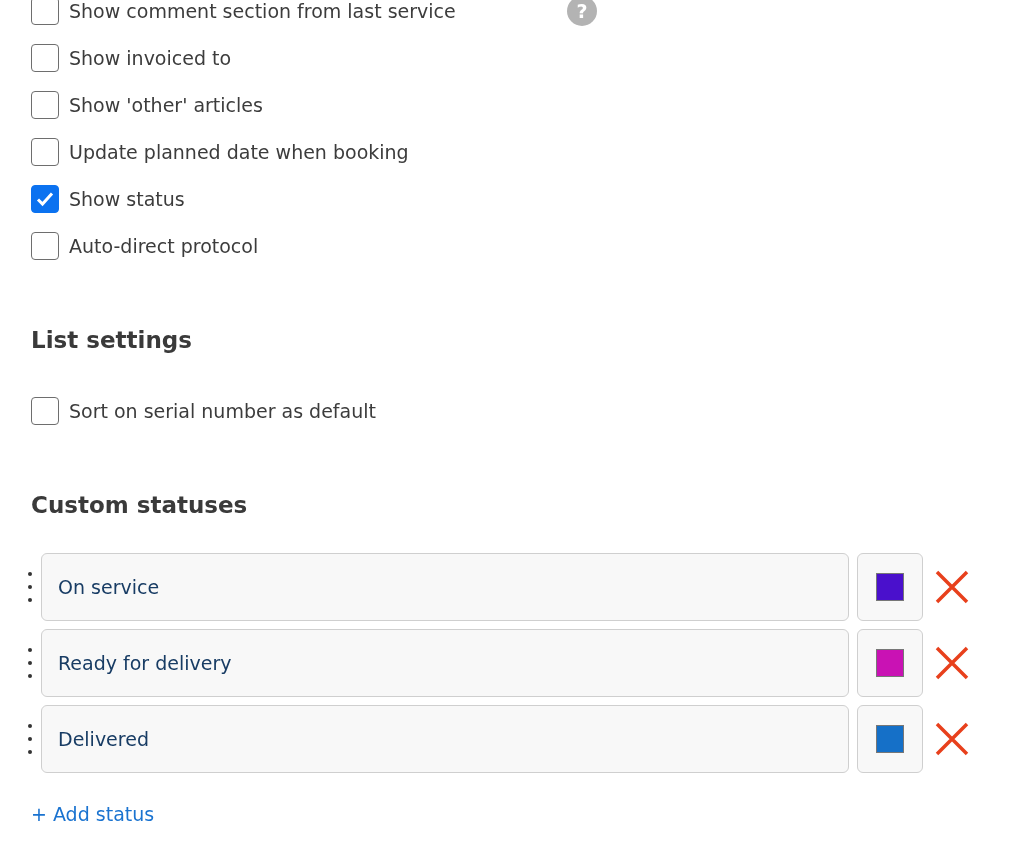 The height and width of the screenshot is (848, 1024). I want to click on status-name-field: Delivered, so click(445, 739).